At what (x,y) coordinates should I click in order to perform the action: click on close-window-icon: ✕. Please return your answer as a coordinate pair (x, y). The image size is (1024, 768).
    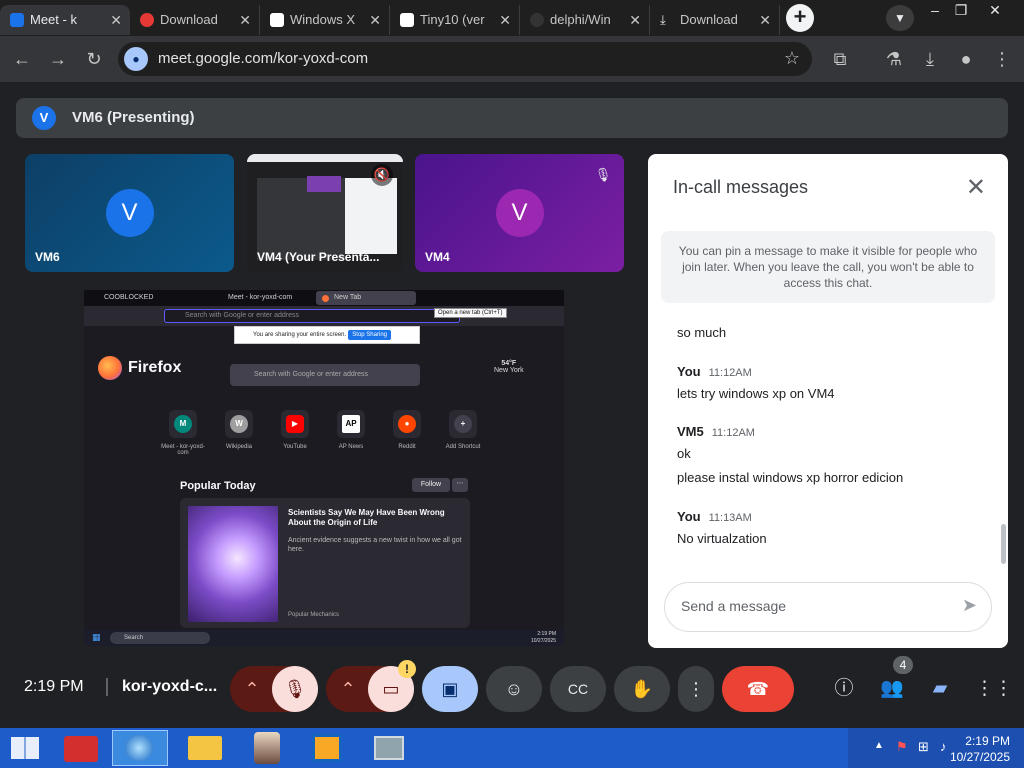
    Looking at the image, I should click on (995, 12).